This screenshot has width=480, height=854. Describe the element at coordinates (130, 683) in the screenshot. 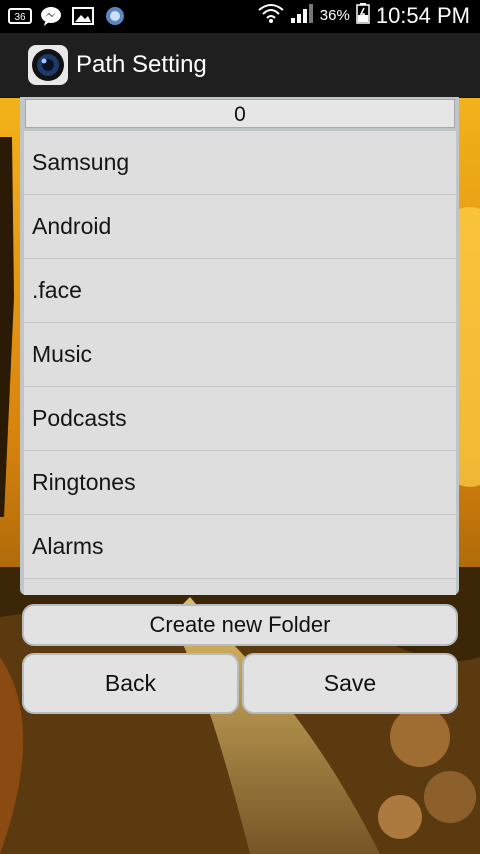

I see `back-button: Back` at that location.